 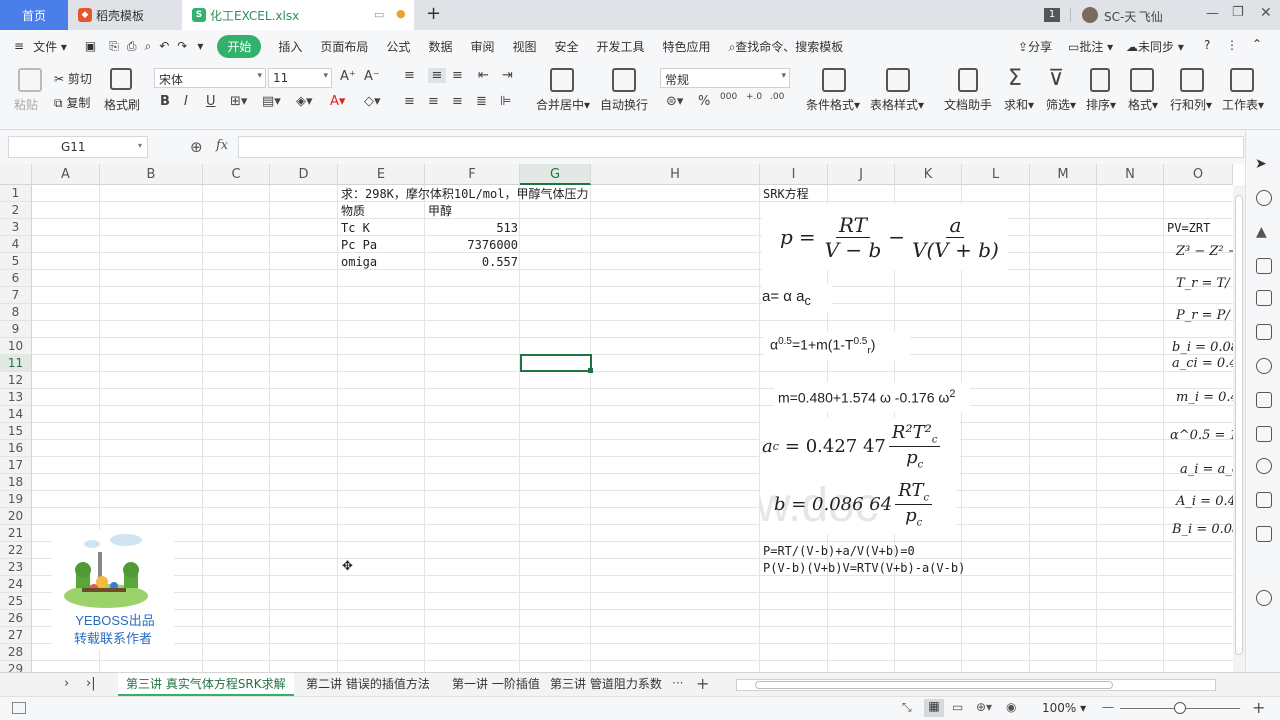 I want to click on pointer-icon: ➤, so click(x=1261, y=164).